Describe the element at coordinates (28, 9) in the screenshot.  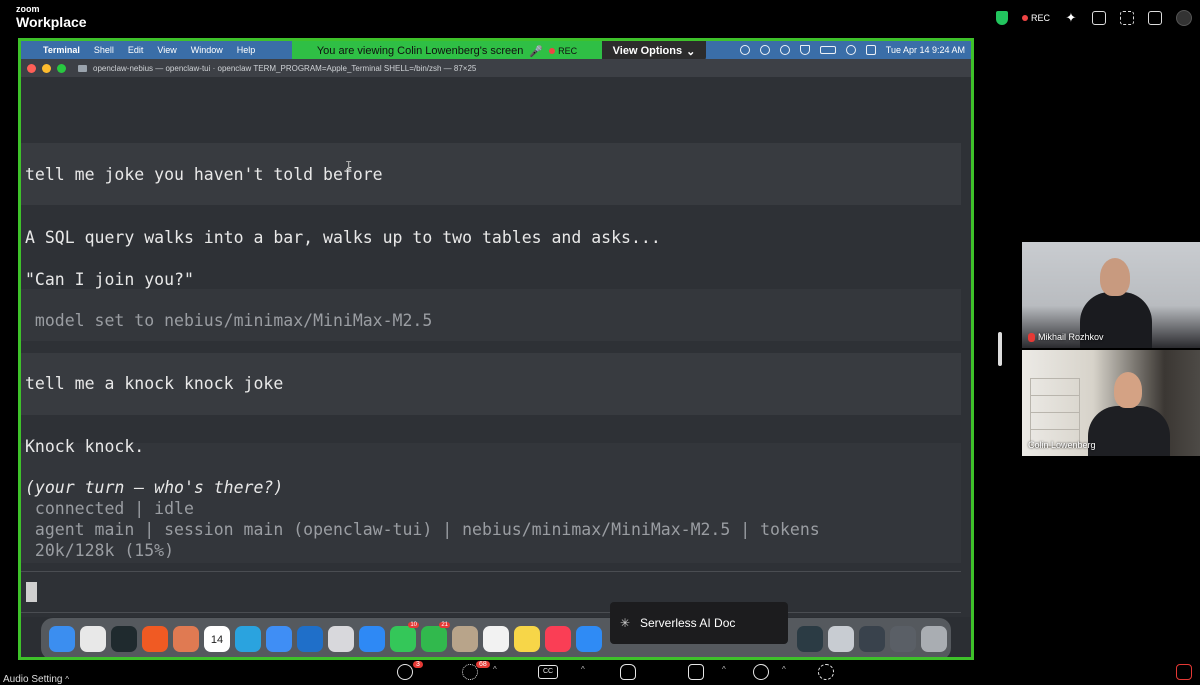
I see `zoom-brand-small: zoom` at that location.